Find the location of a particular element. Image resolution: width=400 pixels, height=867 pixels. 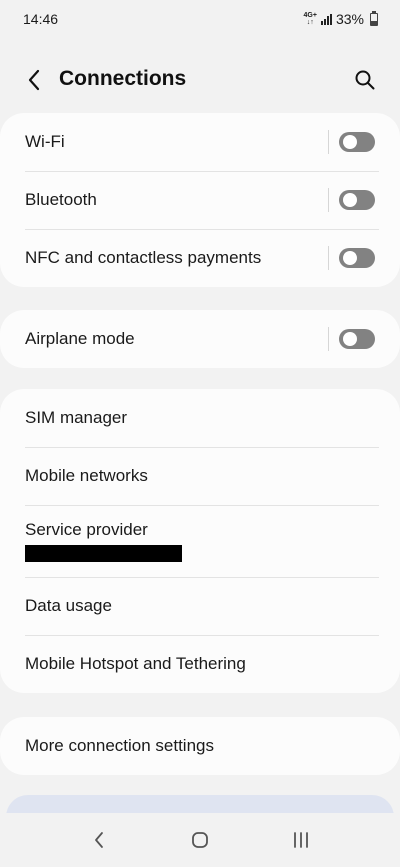

page-title: Connections is located at coordinates (123, 78).